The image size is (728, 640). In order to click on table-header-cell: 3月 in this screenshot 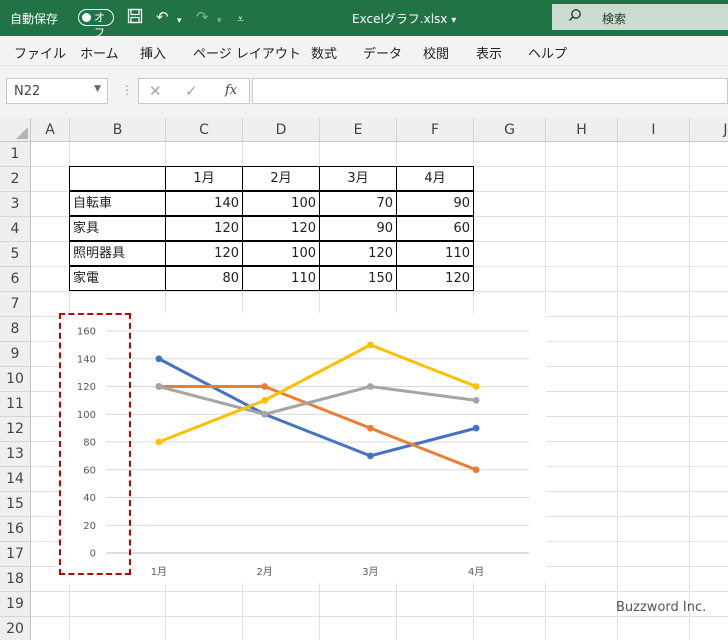, I will do `click(358, 178)`.